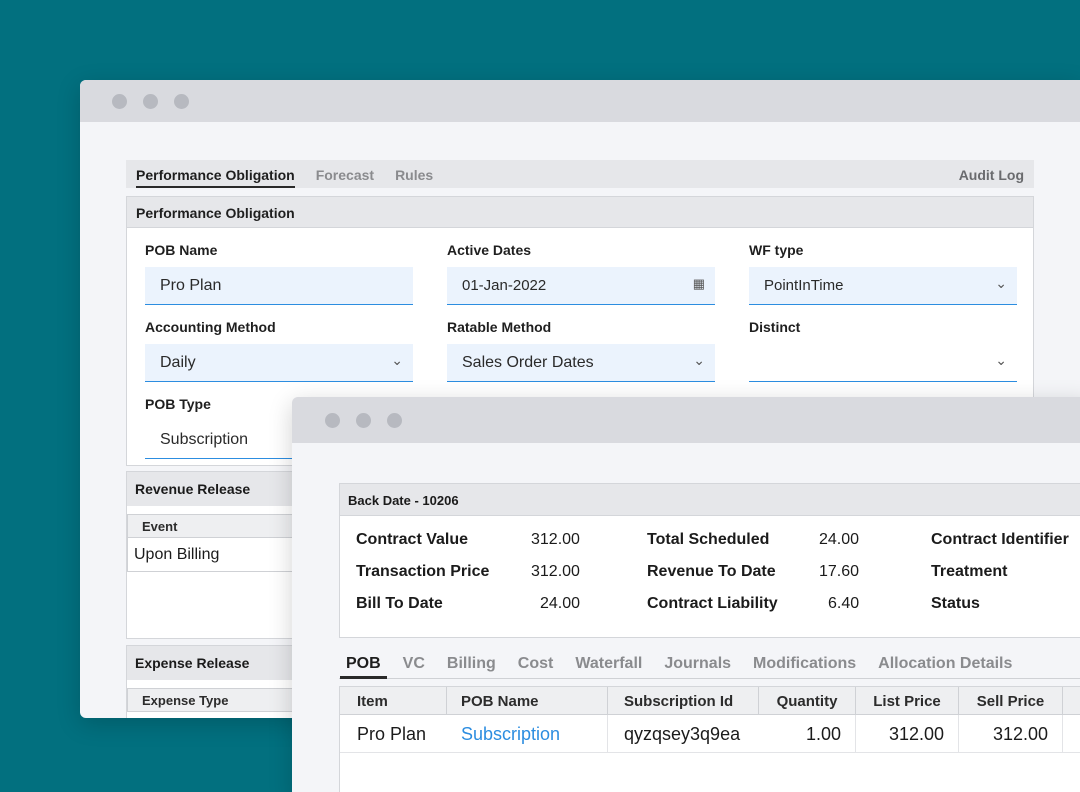 The image size is (1080, 792). What do you see at coordinates (683, 700) in the screenshot?
I see `column-header-subscription-id: Subscription Id` at bounding box center [683, 700].